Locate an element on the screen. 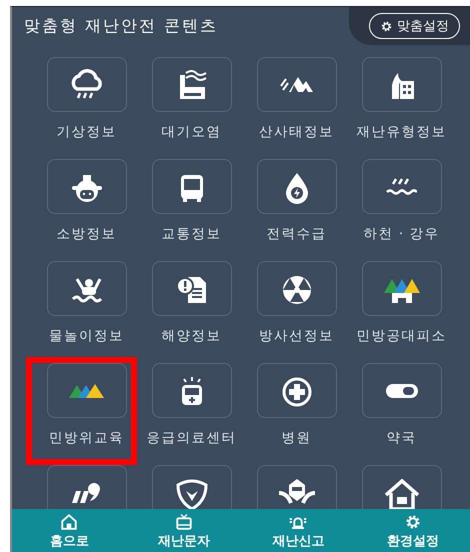 The width and height of the screenshot is (470, 552). nav-tab: 재난문자 is located at coordinates (183, 530).